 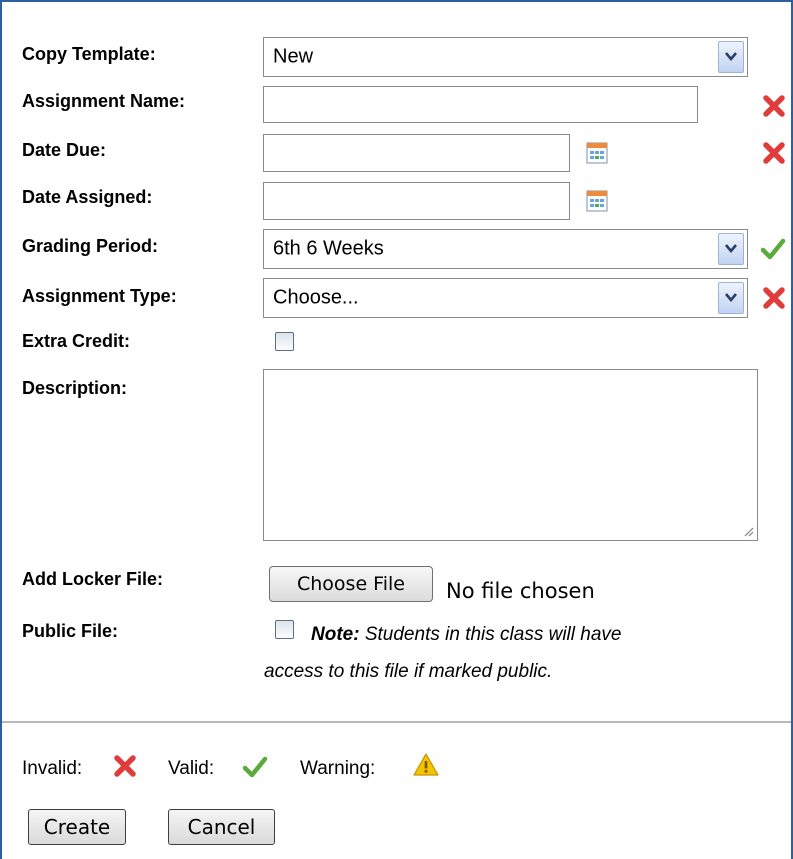 What do you see at coordinates (748, 531) in the screenshot?
I see `resize-handle-icon` at bounding box center [748, 531].